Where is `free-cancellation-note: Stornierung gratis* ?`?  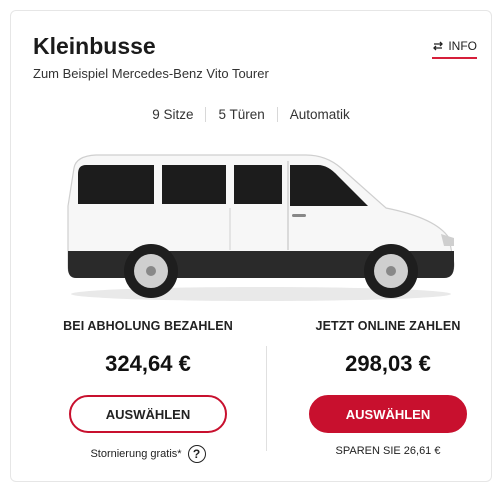 free-cancellation-note: Stornierung gratis* ? is located at coordinates (148, 454).